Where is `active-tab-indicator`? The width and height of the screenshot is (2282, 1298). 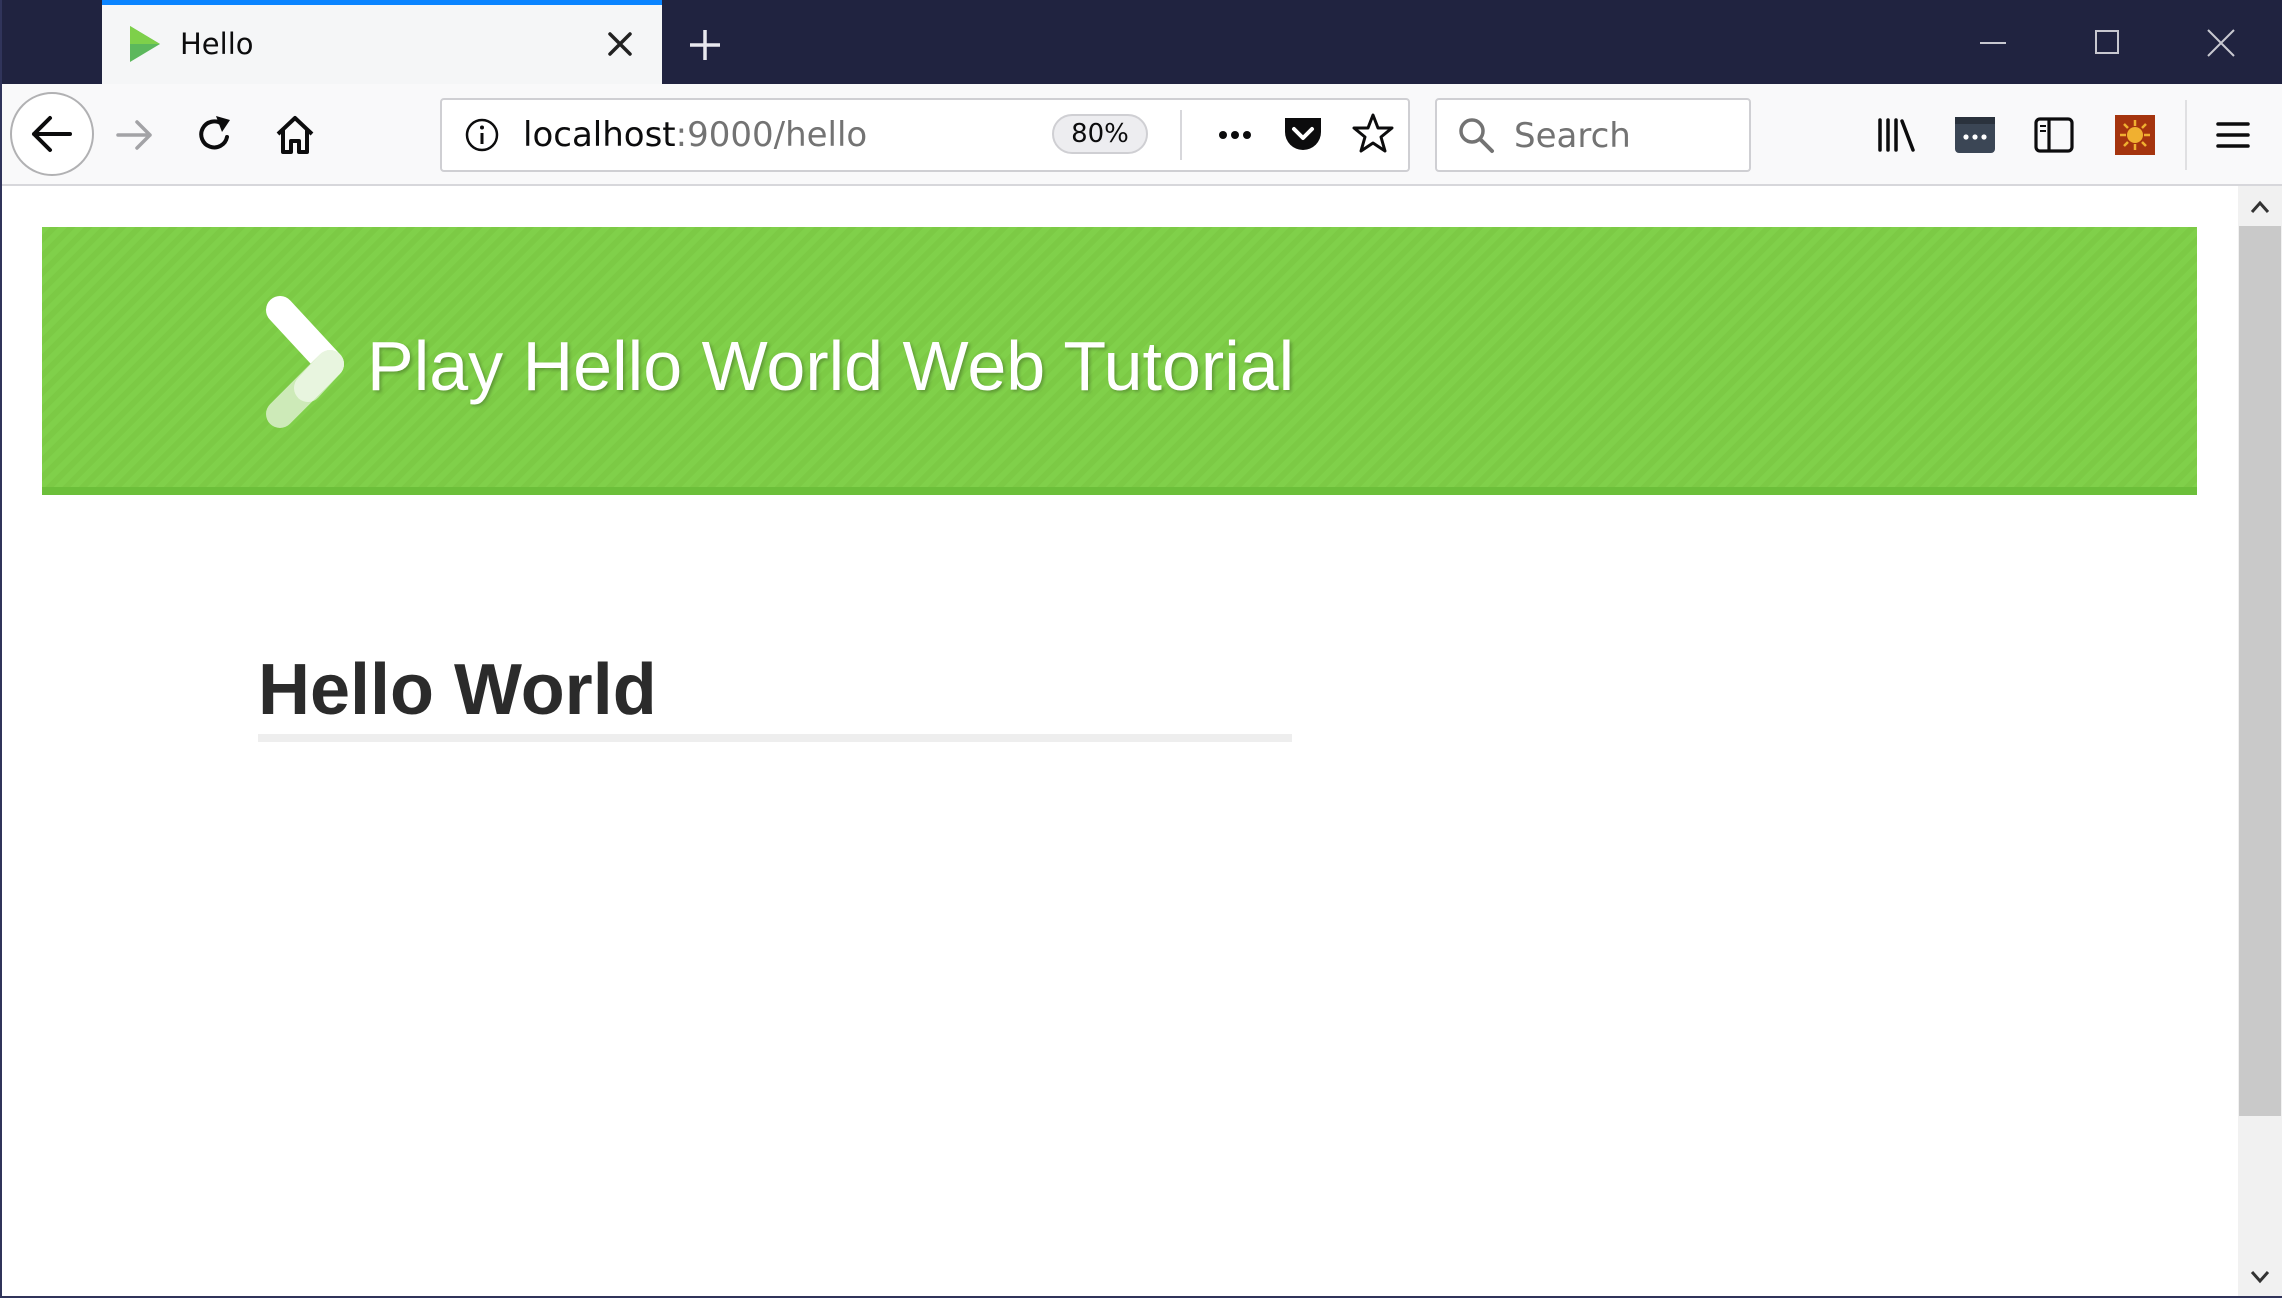
active-tab-indicator is located at coordinates (382, 2).